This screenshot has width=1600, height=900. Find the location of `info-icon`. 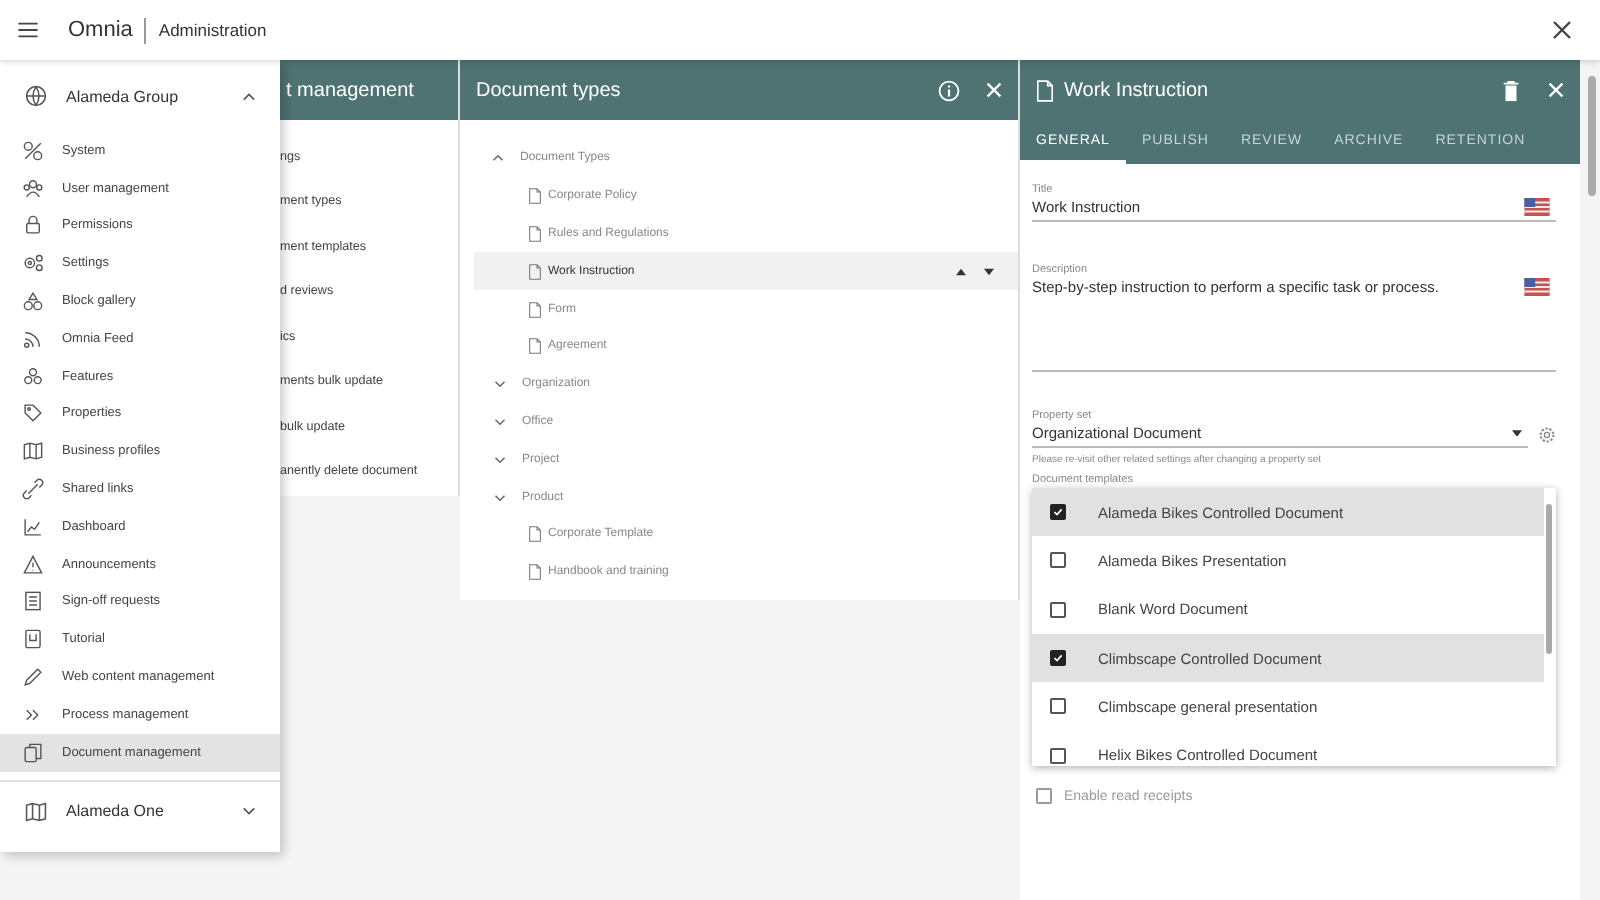

info-icon is located at coordinates (949, 90).